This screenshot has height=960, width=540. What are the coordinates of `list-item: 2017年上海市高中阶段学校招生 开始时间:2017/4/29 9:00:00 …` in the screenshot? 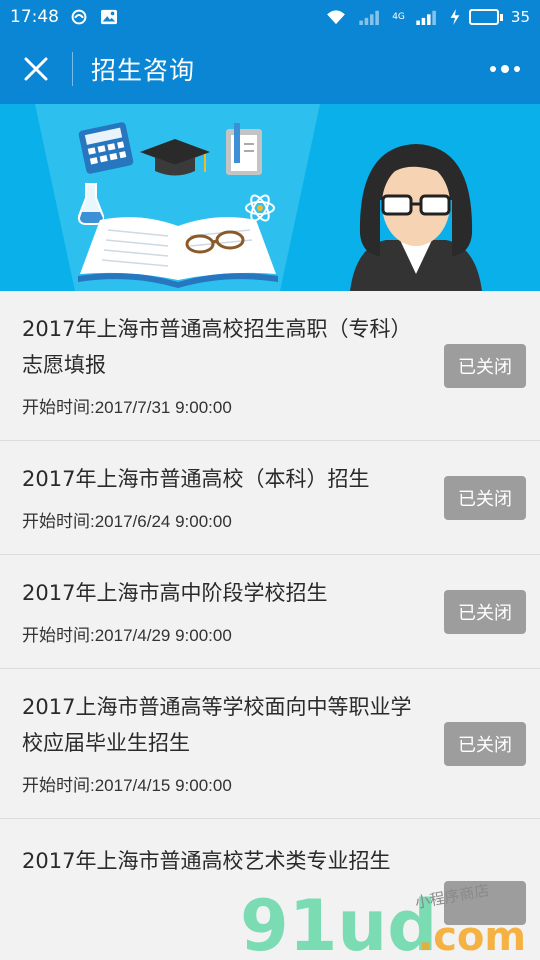 It's located at (270, 612).